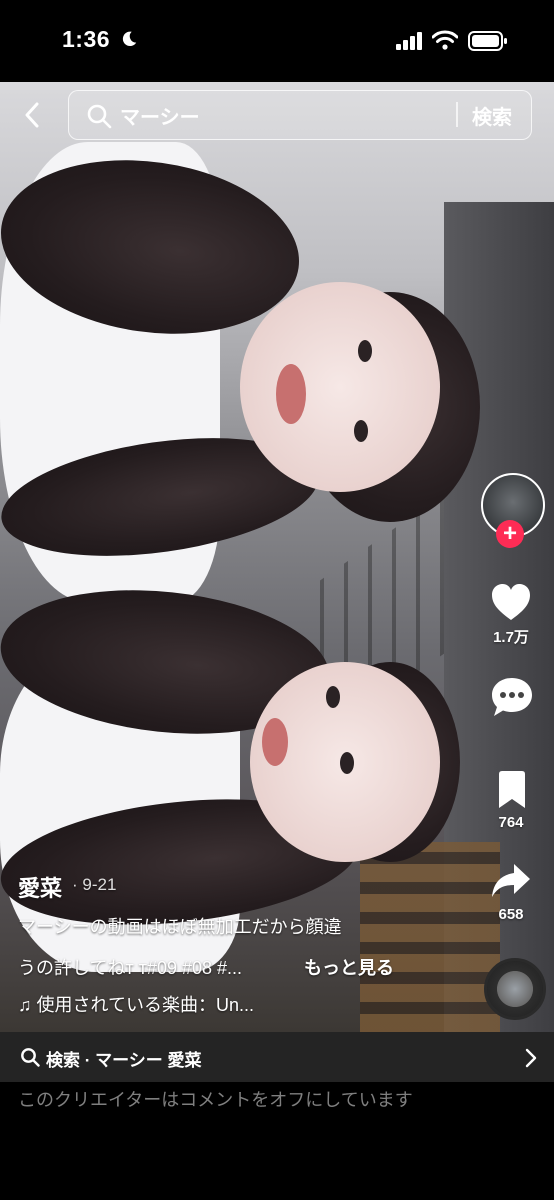 This screenshot has width=554, height=1200. Describe the element at coordinates (511, 881) in the screenshot. I see `share-icon` at that location.